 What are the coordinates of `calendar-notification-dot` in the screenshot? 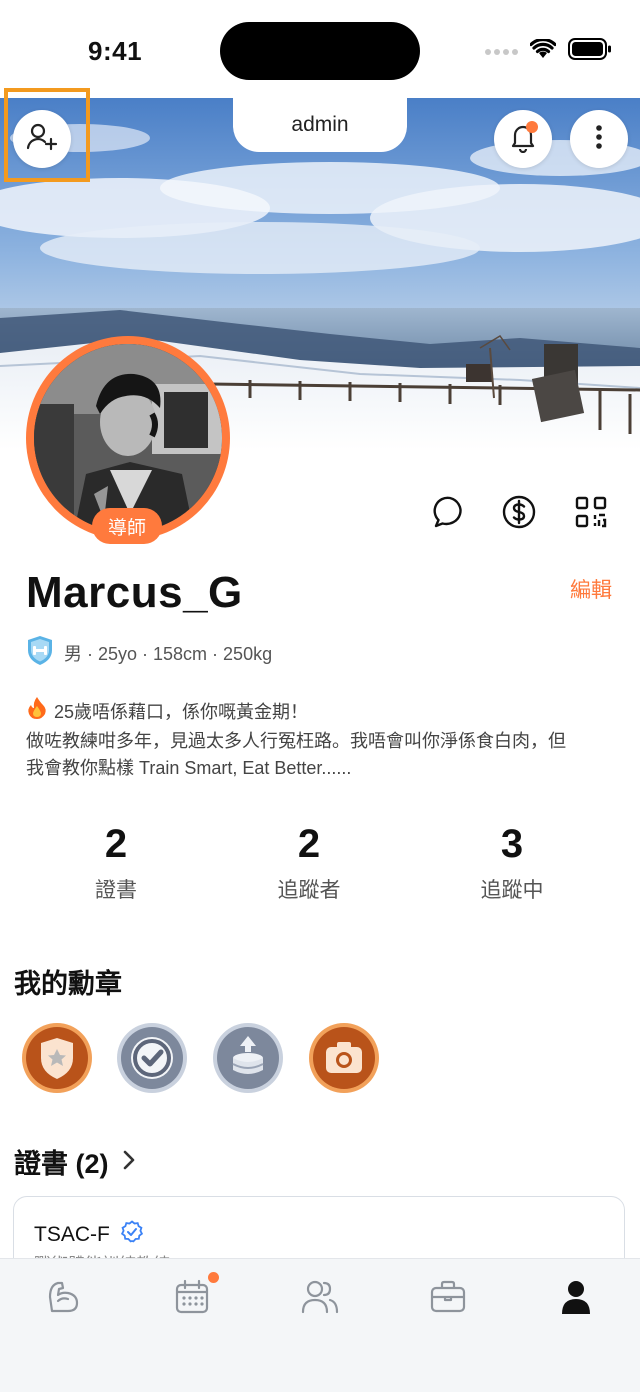 It's located at (213, 1277).